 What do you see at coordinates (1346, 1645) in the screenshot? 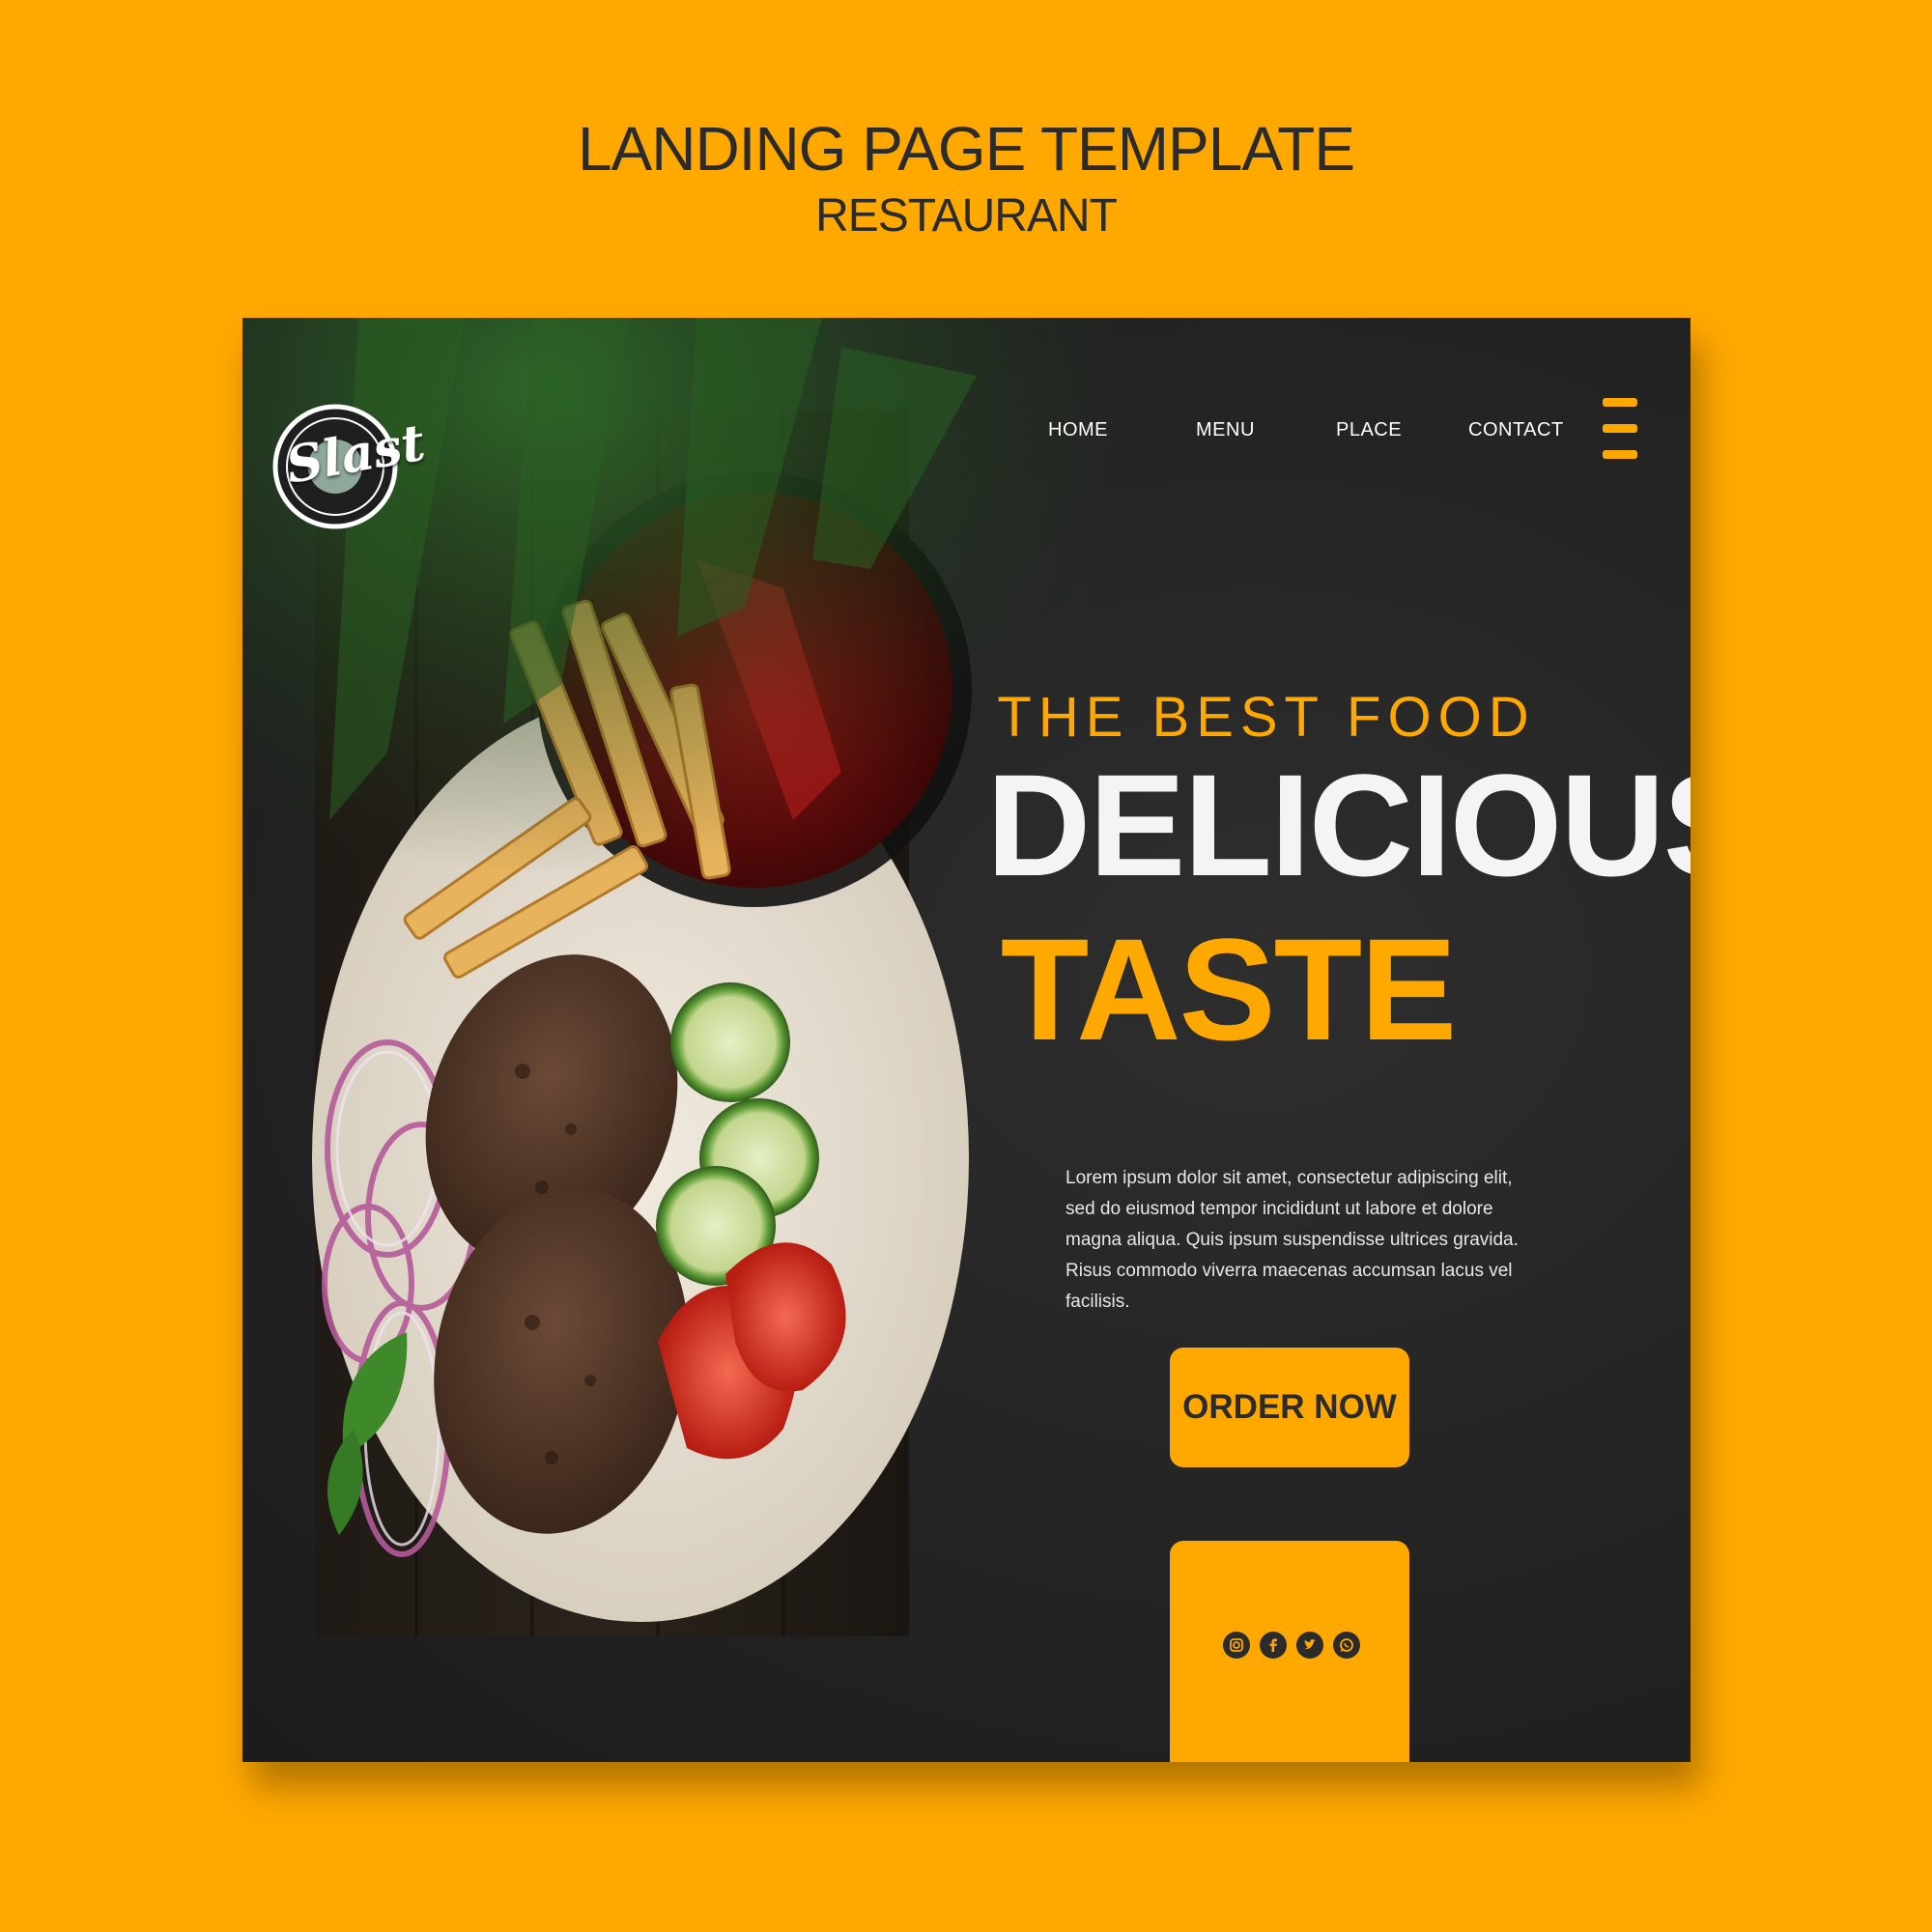
I see `whatsapp-icon` at bounding box center [1346, 1645].